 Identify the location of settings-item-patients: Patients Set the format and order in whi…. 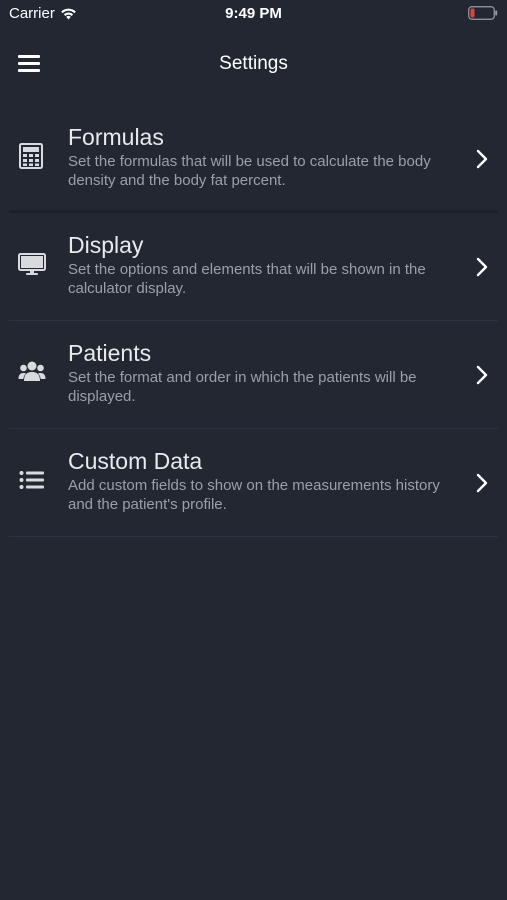
(253, 375).